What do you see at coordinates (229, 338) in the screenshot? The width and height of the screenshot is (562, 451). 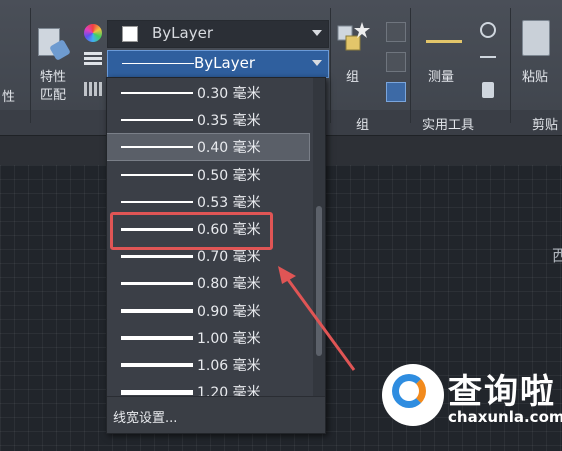 I see `lineweight-option-label: 1.00 毫米` at bounding box center [229, 338].